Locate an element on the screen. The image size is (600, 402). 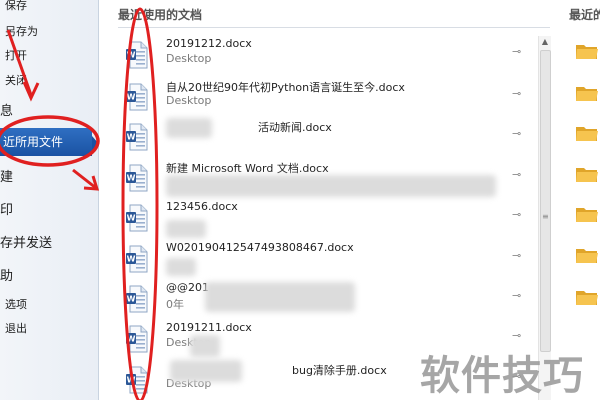
section-divider is located at coordinates (334, 27).